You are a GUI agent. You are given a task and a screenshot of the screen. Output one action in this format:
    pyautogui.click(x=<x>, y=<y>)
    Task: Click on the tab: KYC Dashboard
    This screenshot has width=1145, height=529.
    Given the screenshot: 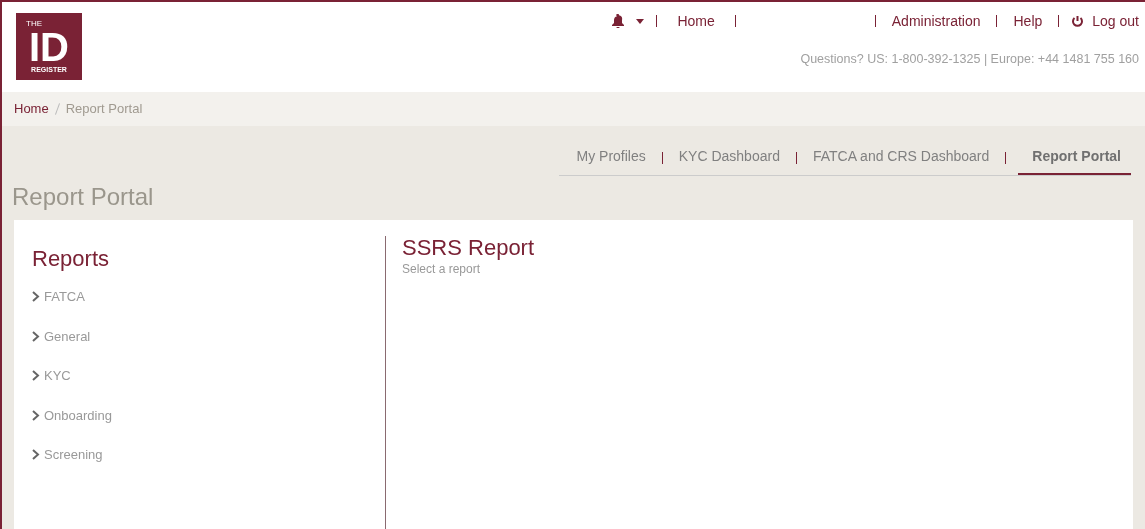 What is the action you would take?
    pyautogui.click(x=729, y=157)
    